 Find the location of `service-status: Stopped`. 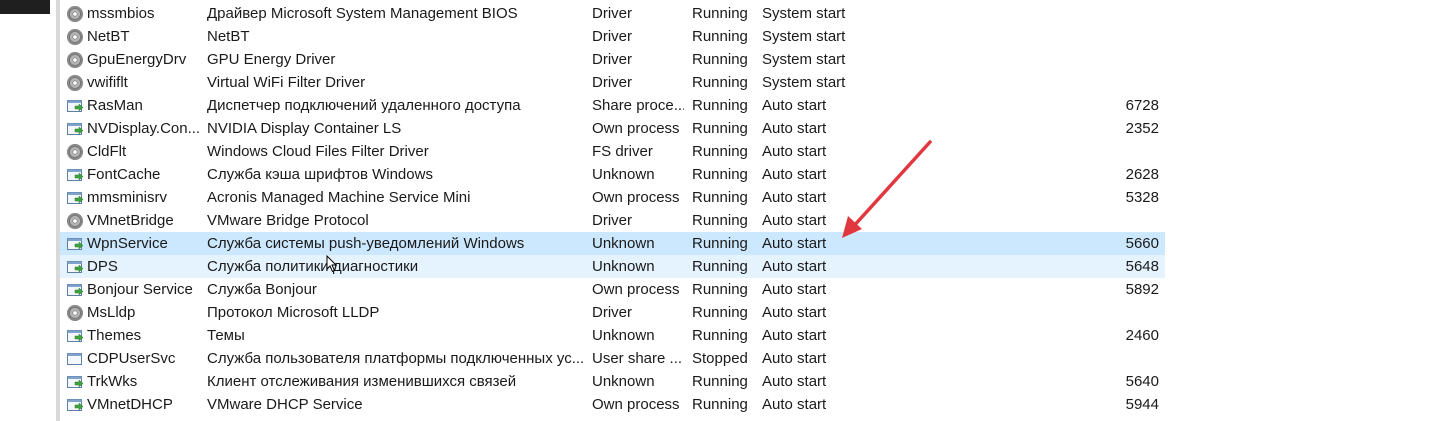

service-status: Stopped is located at coordinates (720, 358).